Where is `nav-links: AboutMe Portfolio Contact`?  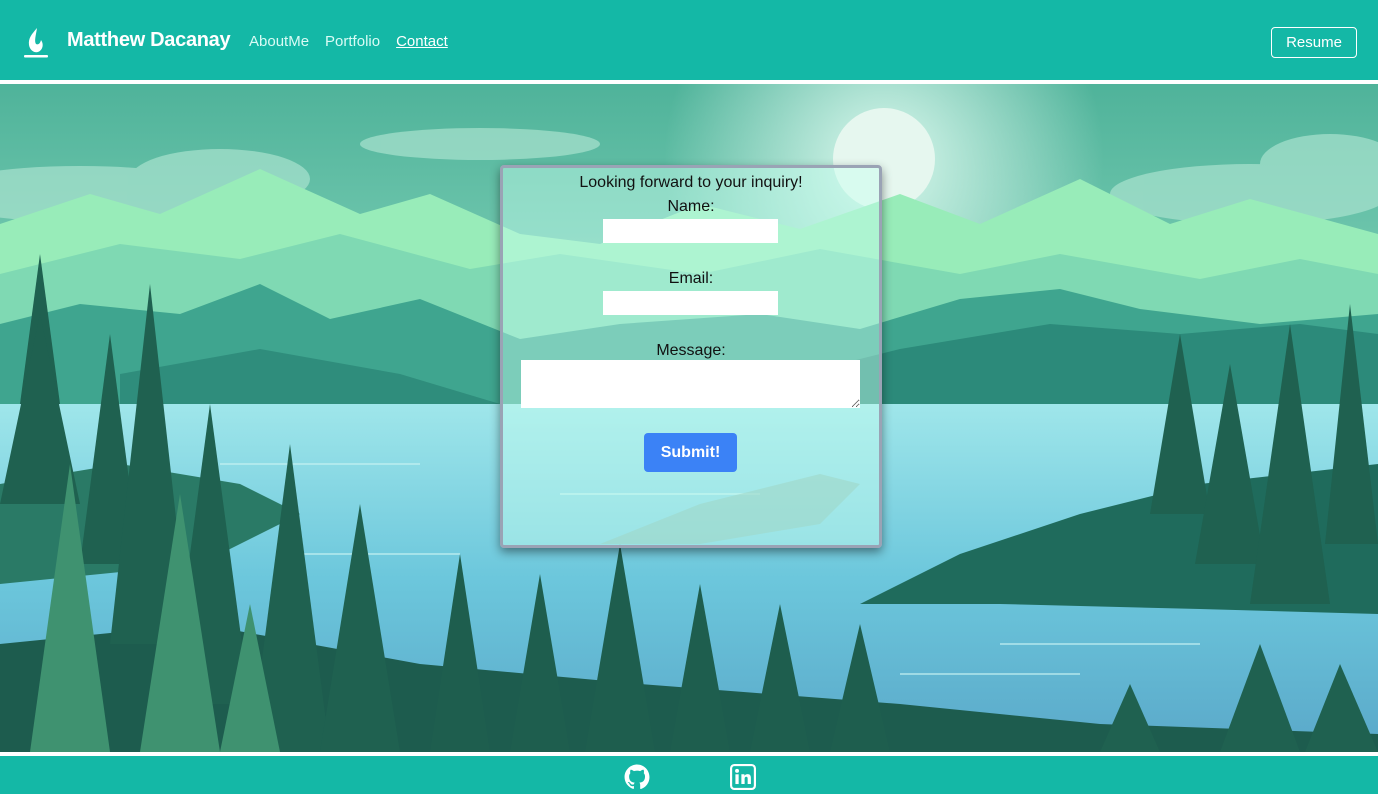 nav-links: AboutMe Portfolio Contact is located at coordinates (348, 41).